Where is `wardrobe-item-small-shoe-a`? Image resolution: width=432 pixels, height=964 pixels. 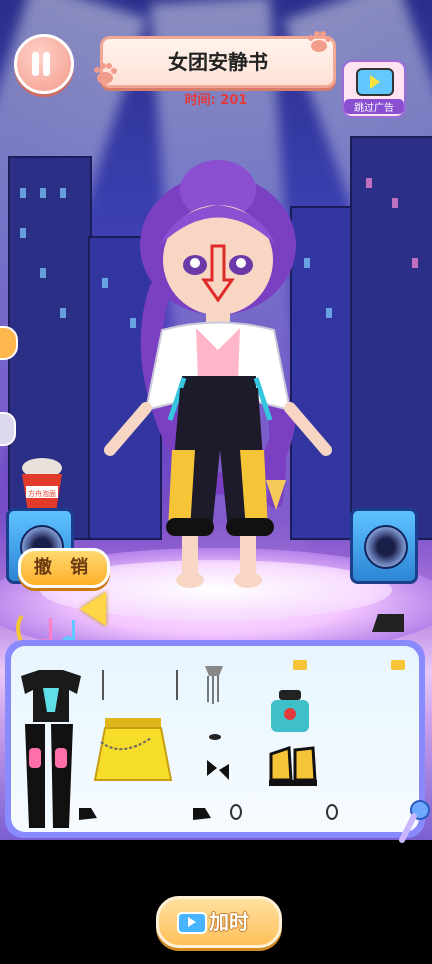
wardrobe-item-small-shoe-a is located at coordinates (88, 814).